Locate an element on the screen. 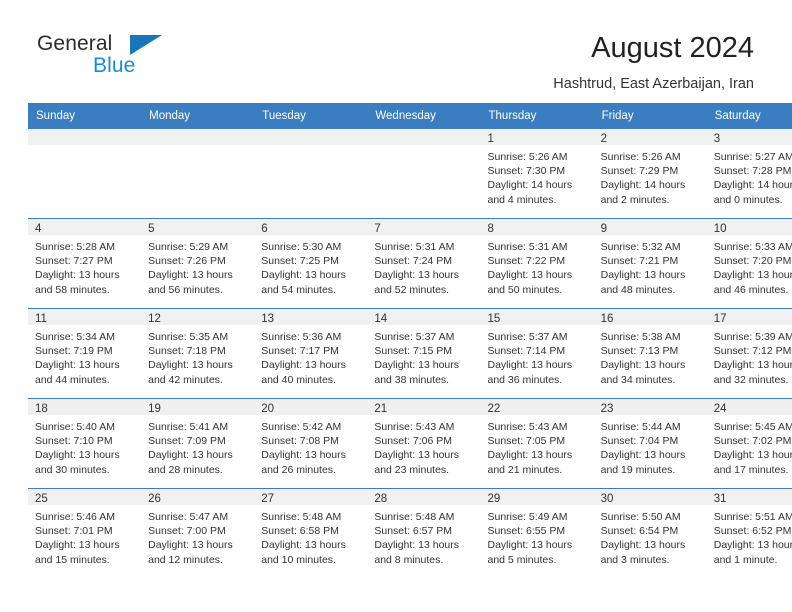 Image resolution: width=792 pixels, height=612 pixels. sunset-text: Sunset: 7:26 PM is located at coordinates (187, 261).